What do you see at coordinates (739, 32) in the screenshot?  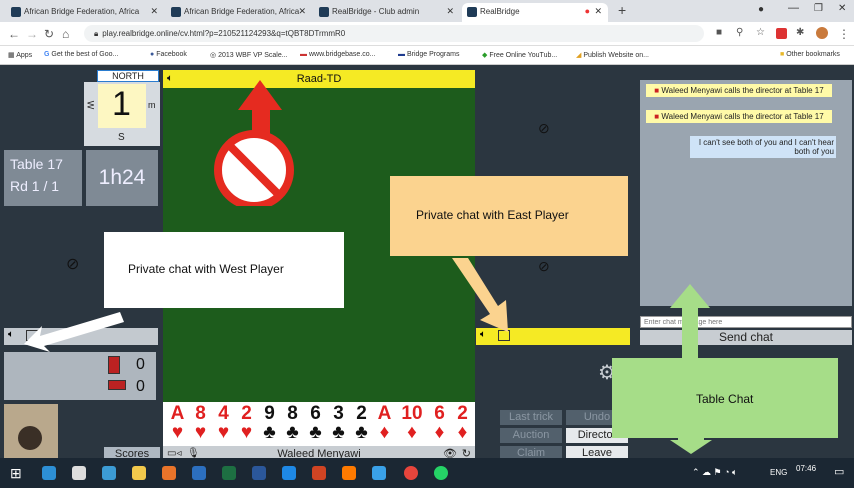 I see `zoom-icon: ⚲` at bounding box center [739, 32].